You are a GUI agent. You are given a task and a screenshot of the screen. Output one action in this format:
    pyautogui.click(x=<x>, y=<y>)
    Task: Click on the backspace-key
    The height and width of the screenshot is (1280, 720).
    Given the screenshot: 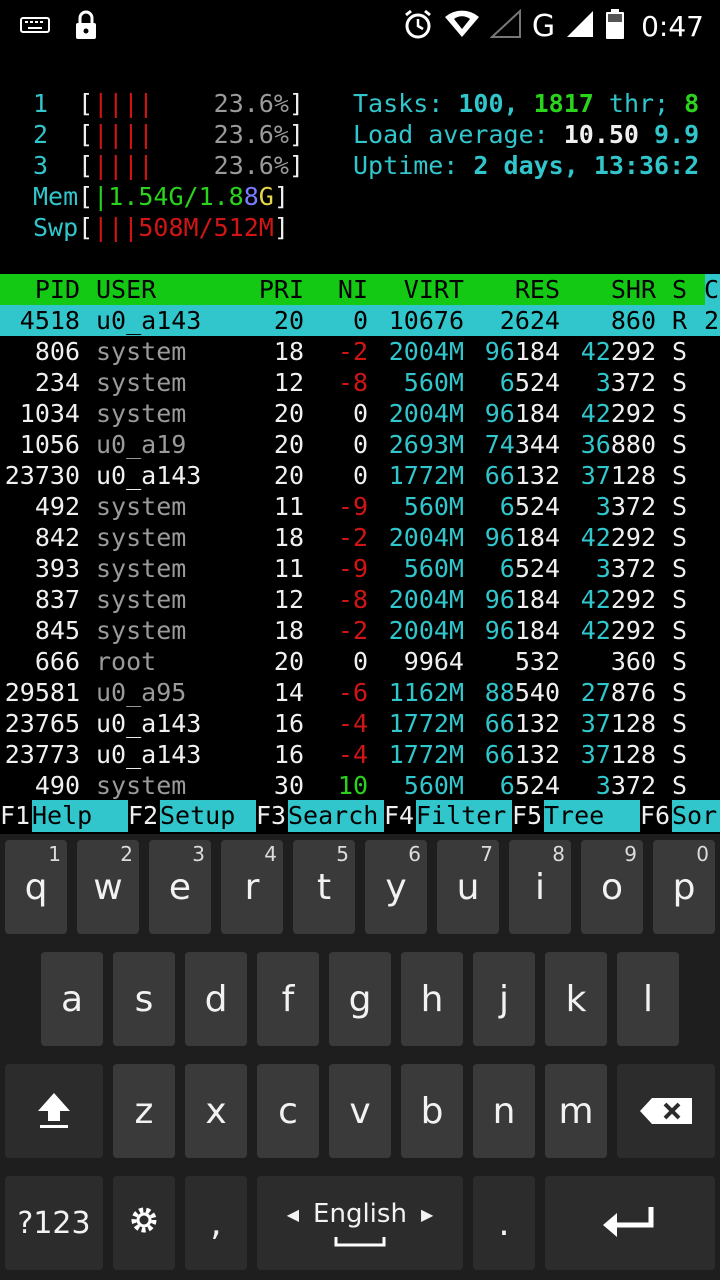 What is the action you would take?
    pyautogui.click(x=666, y=1111)
    